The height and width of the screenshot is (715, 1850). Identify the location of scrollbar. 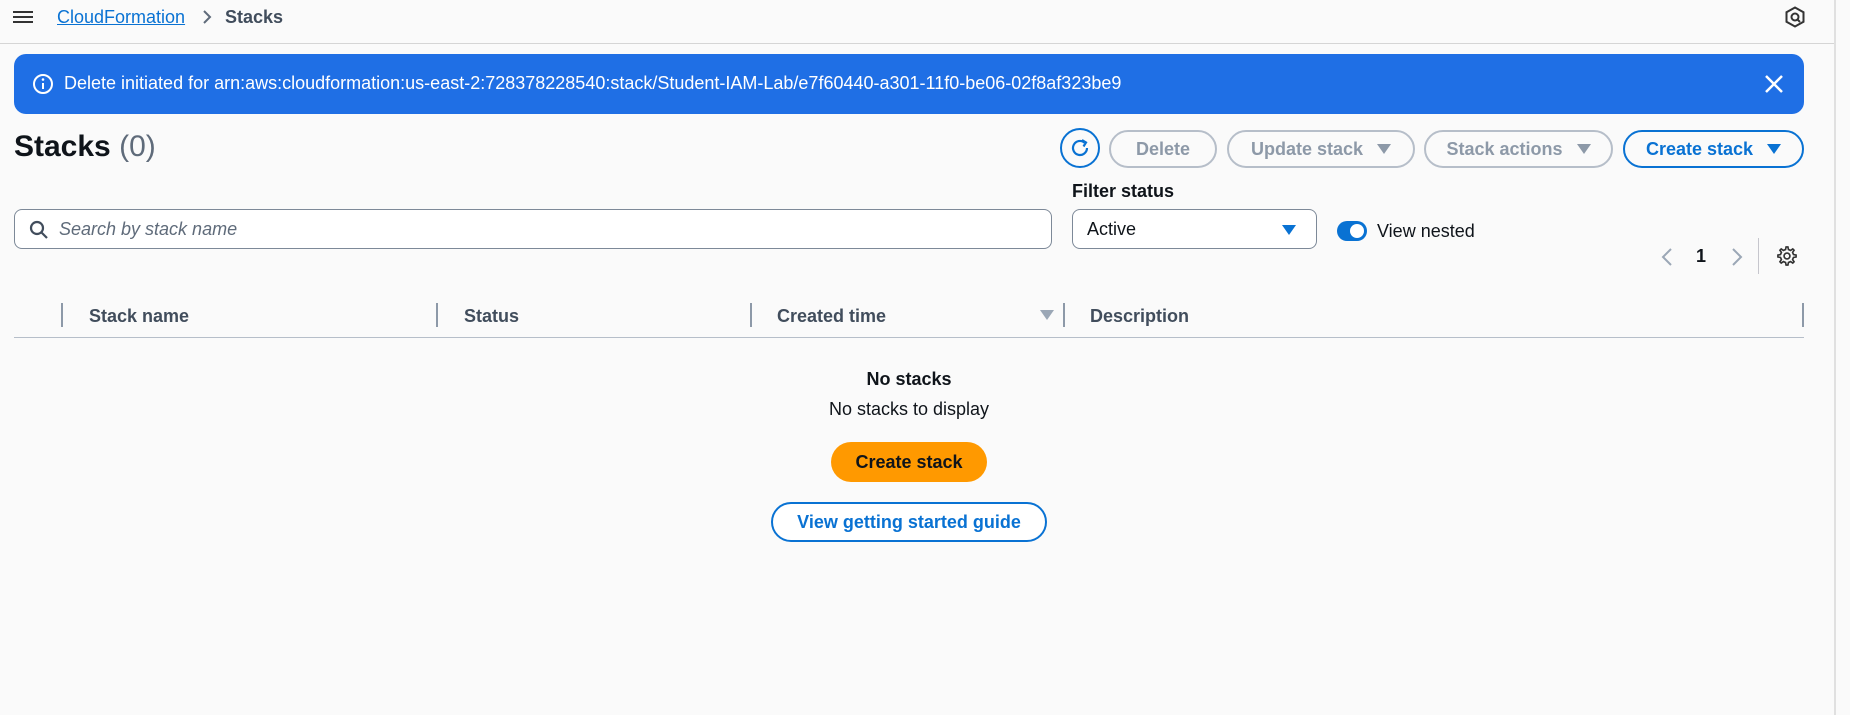
(1842, 357).